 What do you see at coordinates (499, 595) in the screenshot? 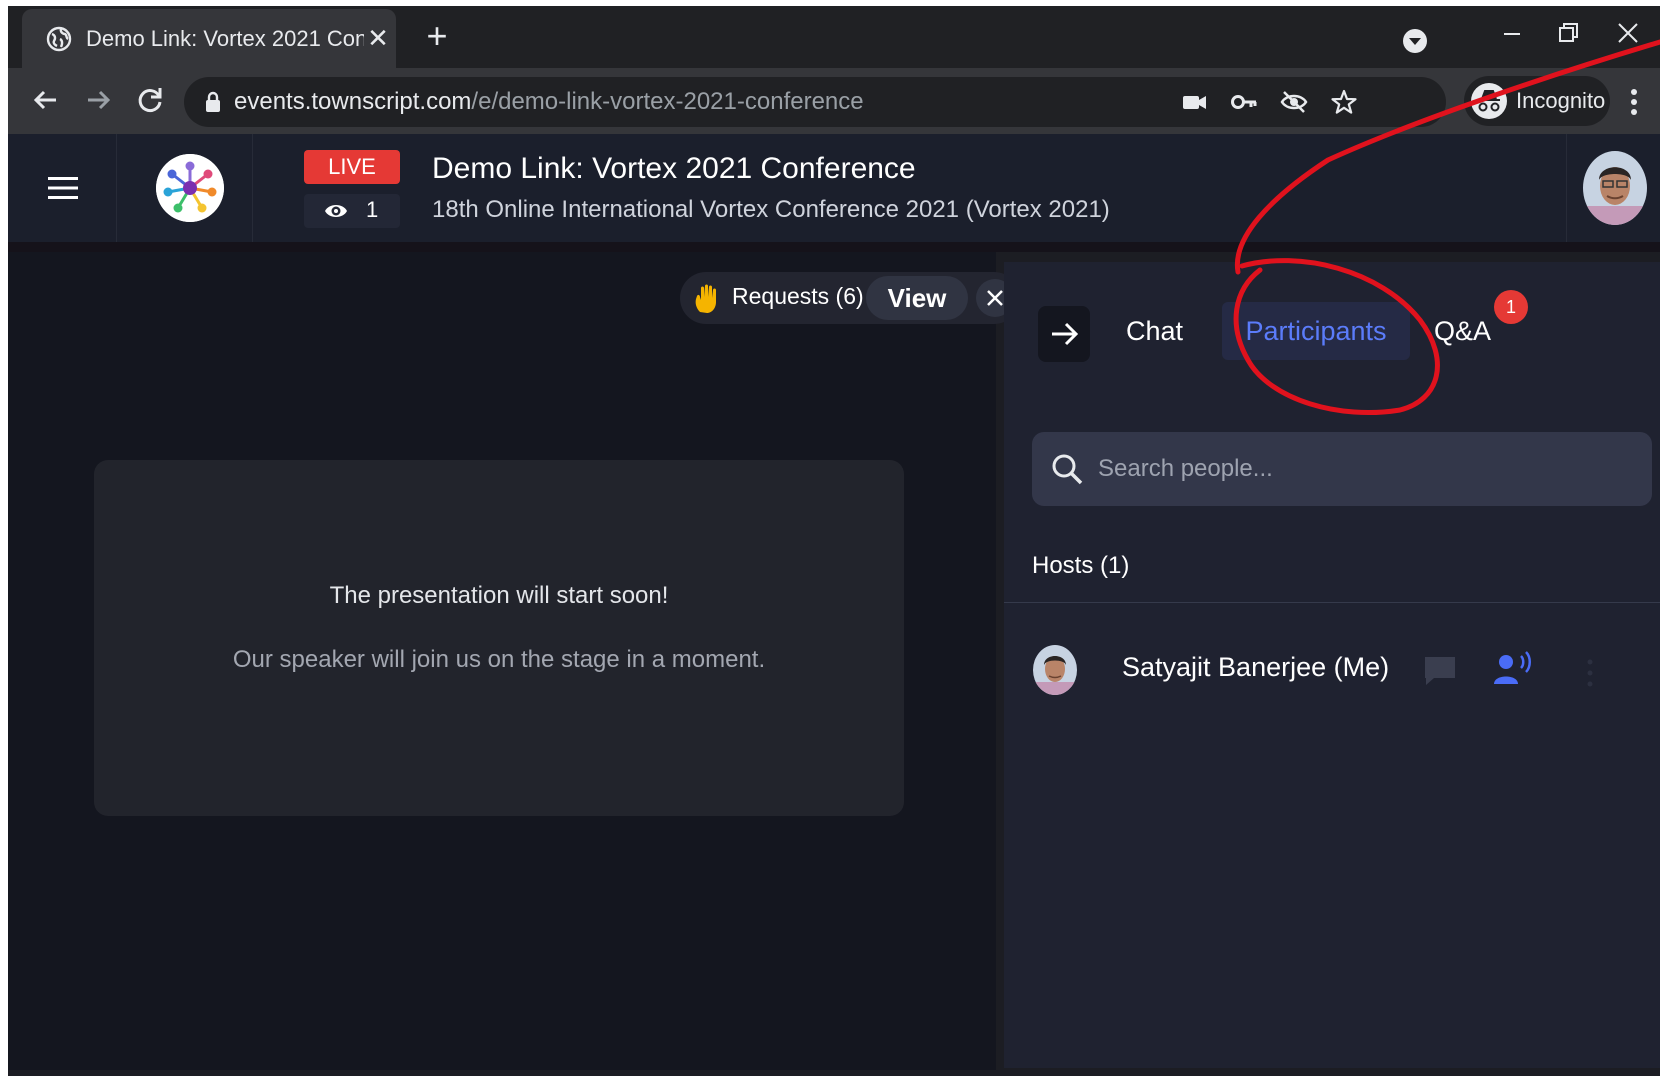
I see `placeholder-title: The presentation will start soon!` at bounding box center [499, 595].